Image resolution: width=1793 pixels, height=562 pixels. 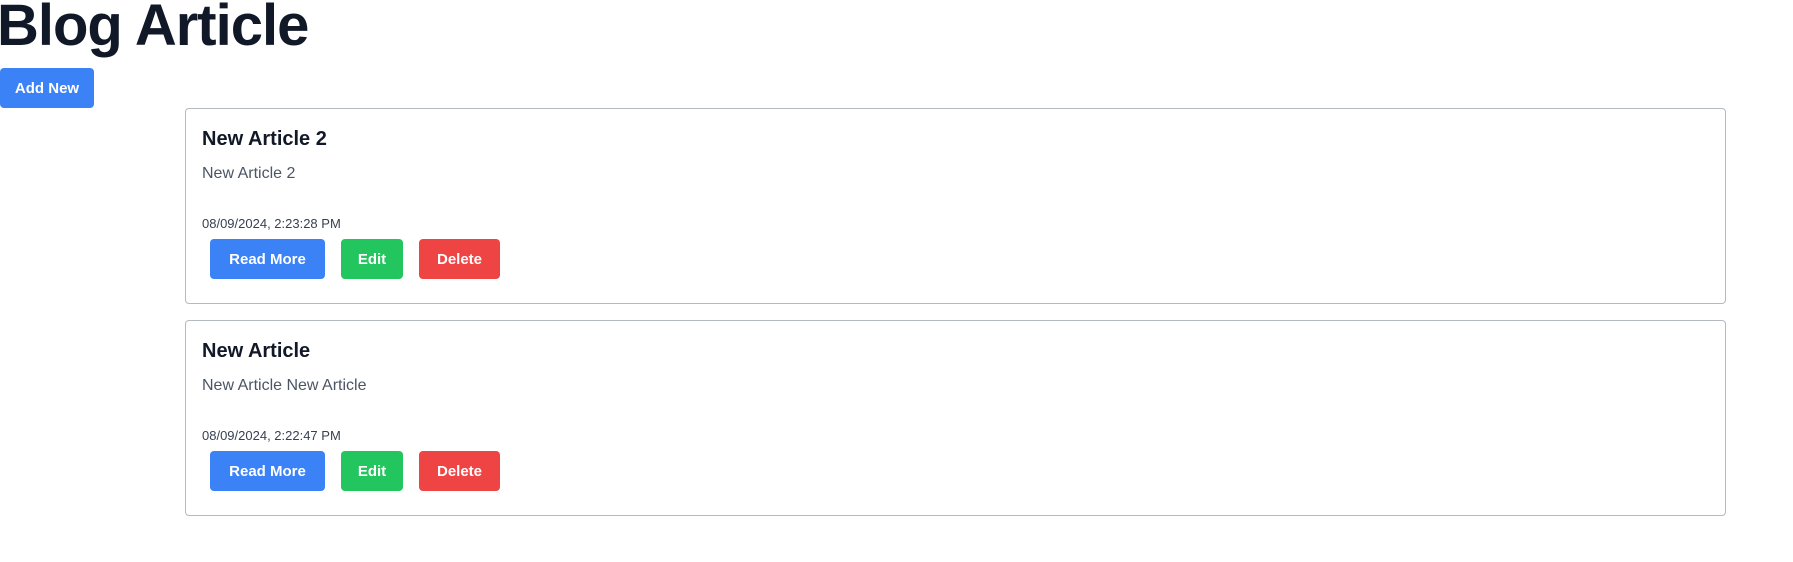 What do you see at coordinates (249, 173) in the screenshot?
I see `article-excerpt: New Article 2` at bounding box center [249, 173].